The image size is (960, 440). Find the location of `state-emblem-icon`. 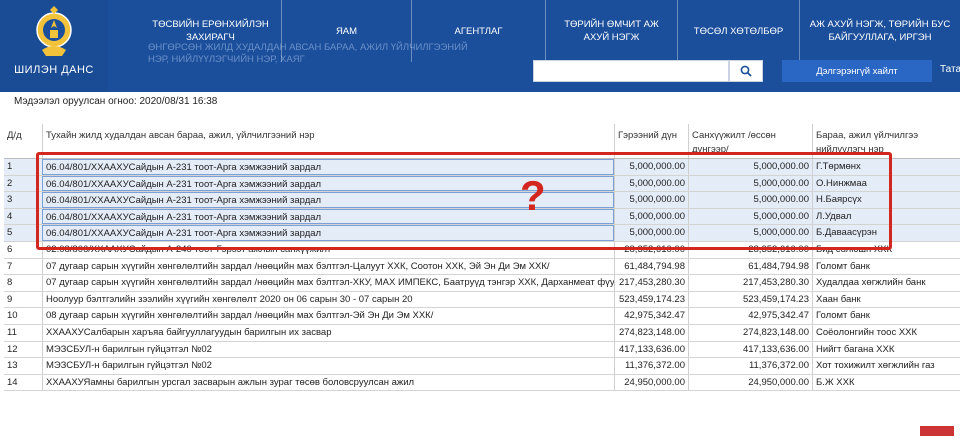

state-emblem-icon is located at coordinates (54, 31).